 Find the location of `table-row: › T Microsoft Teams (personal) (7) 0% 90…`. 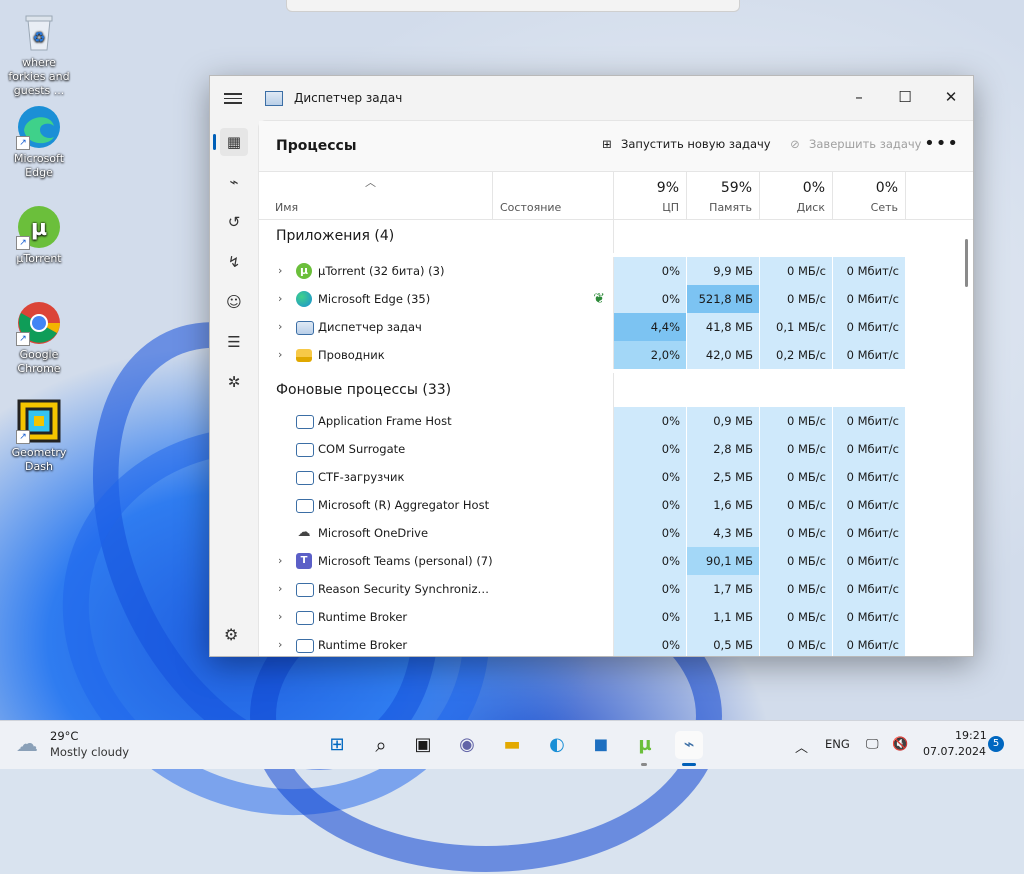

table-row: › T Microsoft Teams (personal) (7) 0% 90… is located at coordinates (616, 561).